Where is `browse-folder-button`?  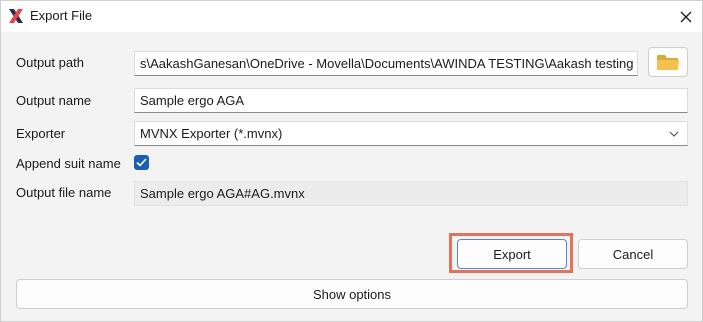 browse-folder-button is located at coordinates (668, 62).